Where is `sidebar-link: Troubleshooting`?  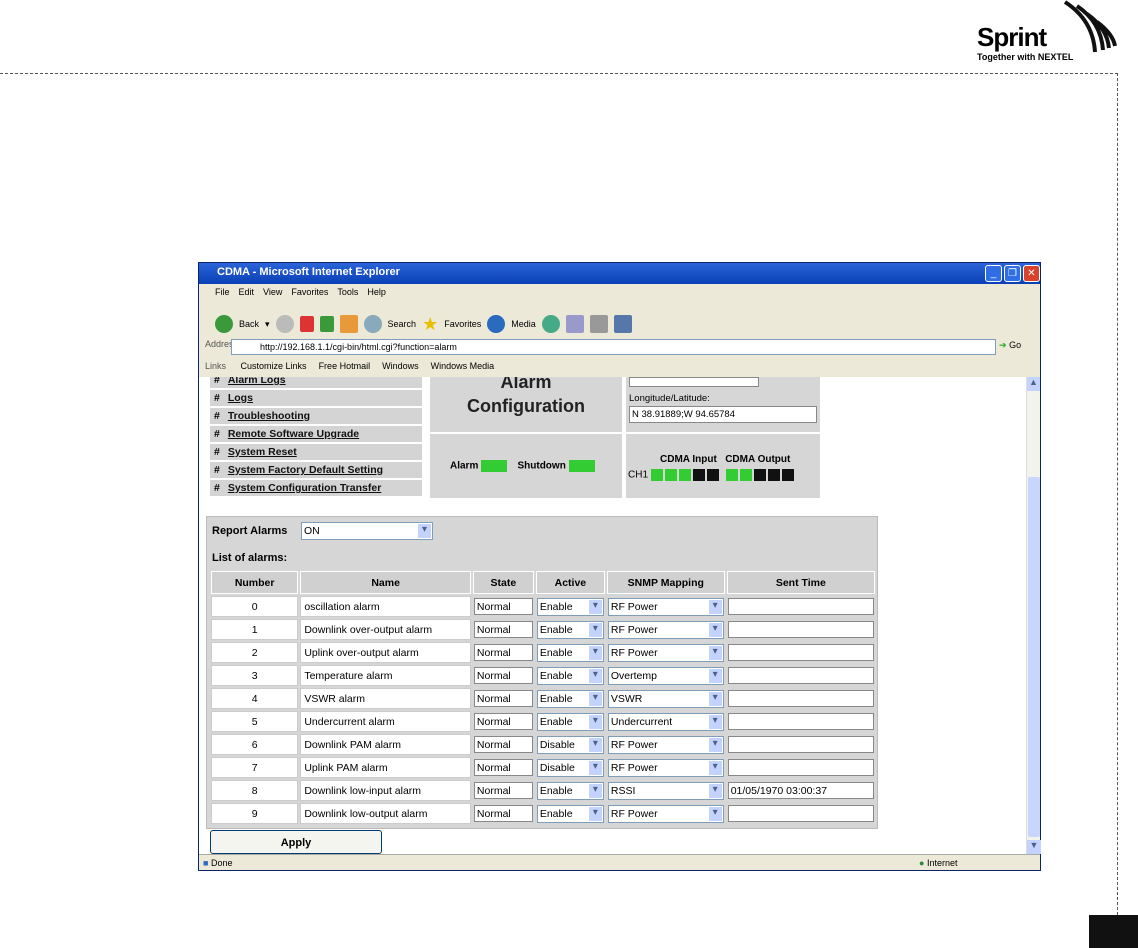 sidebar-link: Troubleshooting is located at coordinates (269, 416).